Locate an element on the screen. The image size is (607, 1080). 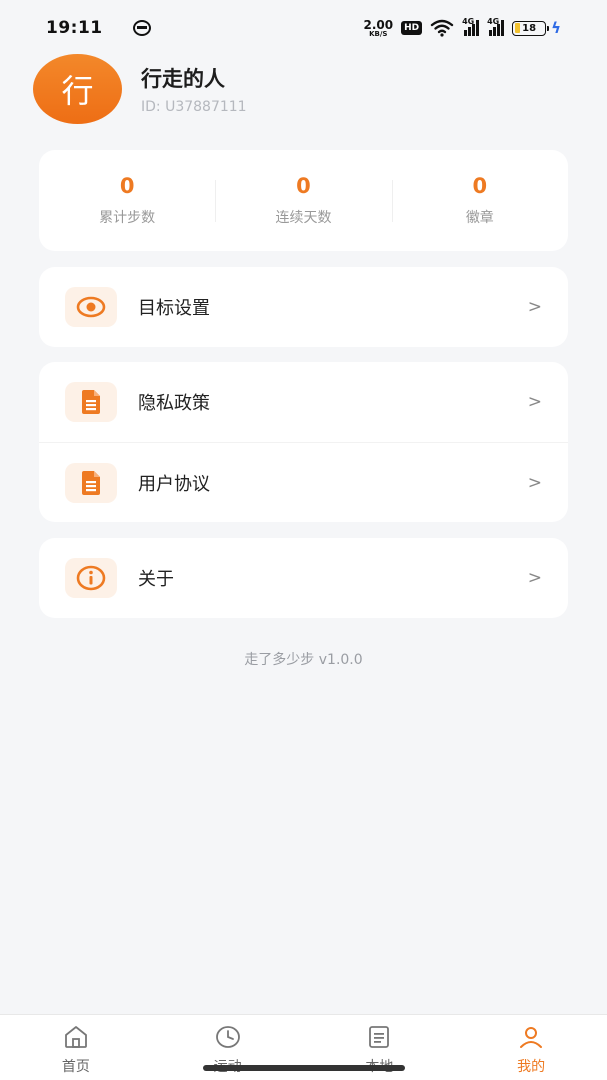
policy-card: 隐私政策 > 用户协议 > is located at coordinates (303, 442).